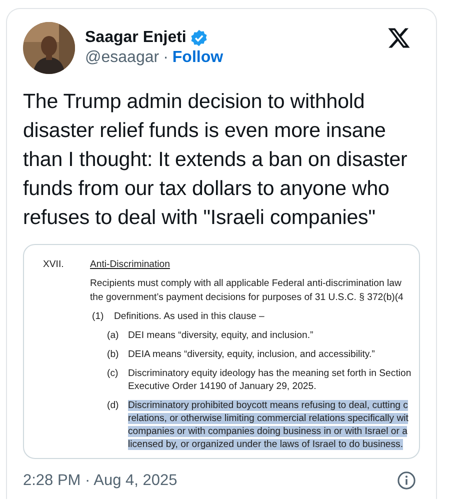 The width and height of the screenshot is (449, 500). I want to click on item-label: (a), so click(113, 335).